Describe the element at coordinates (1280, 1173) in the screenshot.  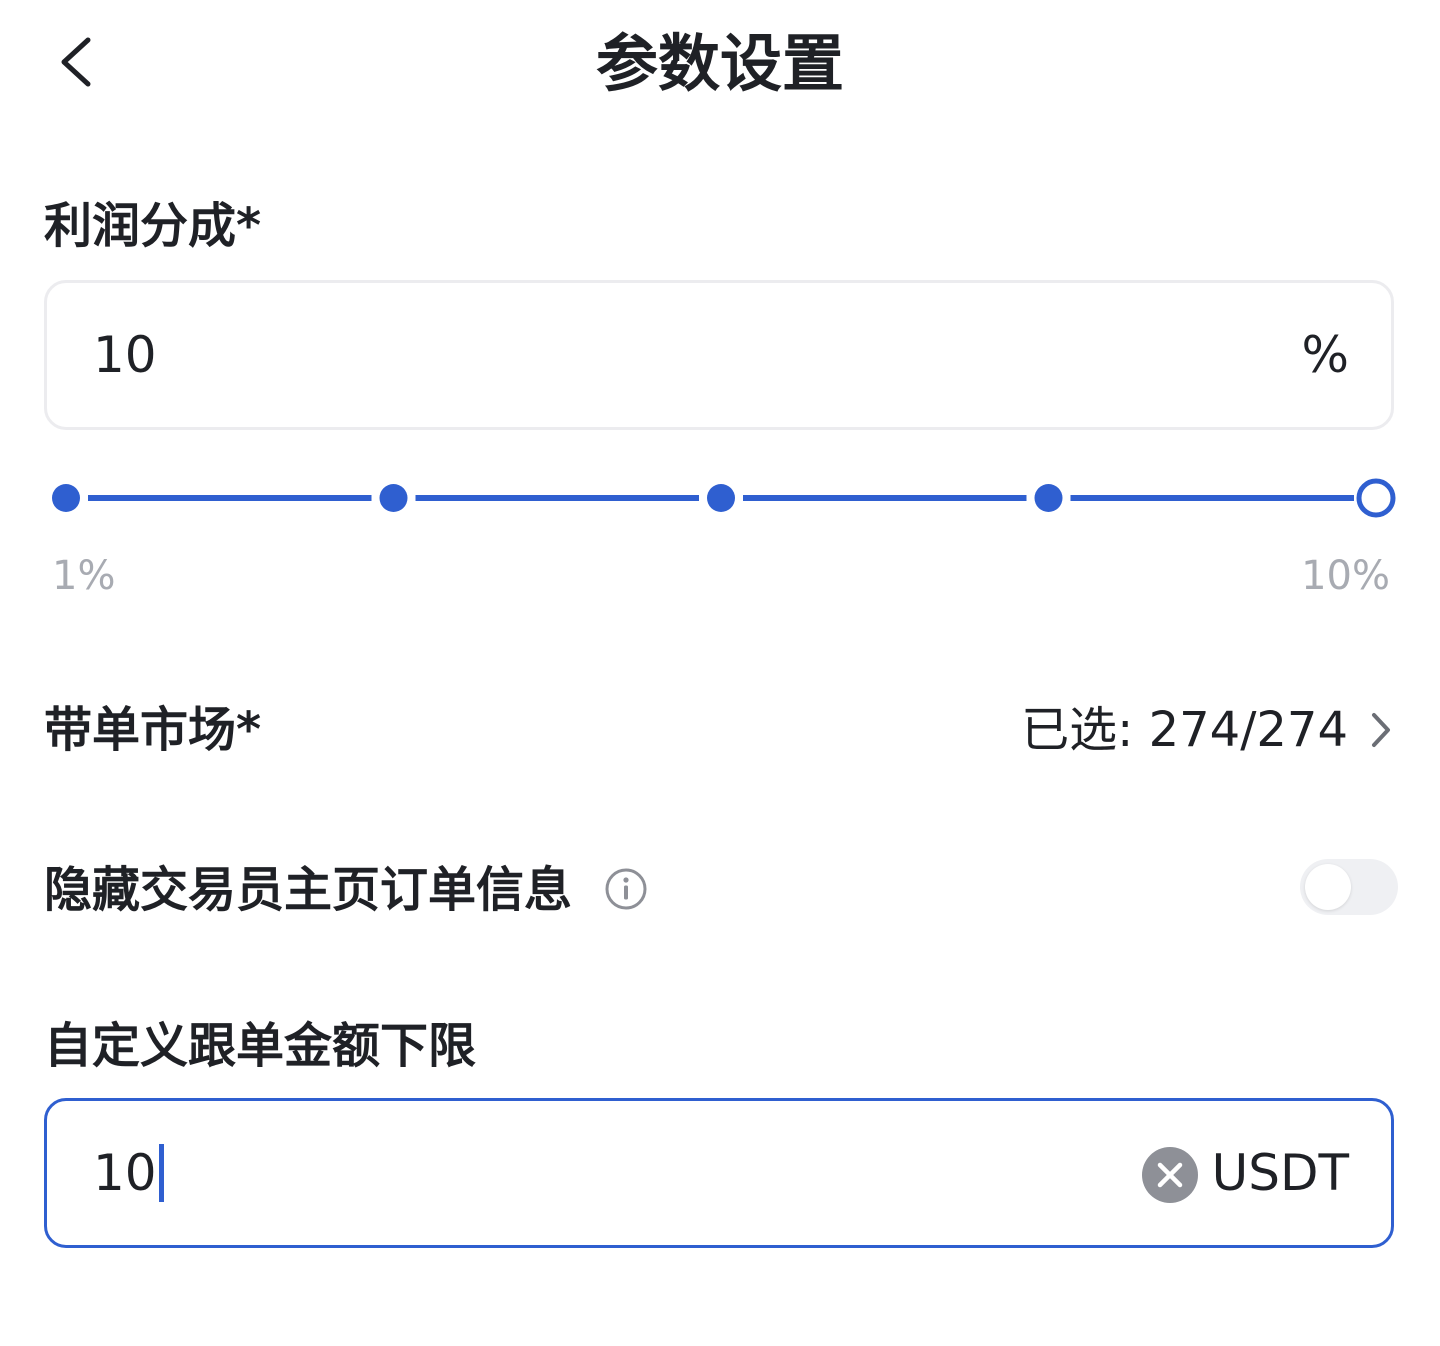
I see `usdt-unit: USDT` at that location.